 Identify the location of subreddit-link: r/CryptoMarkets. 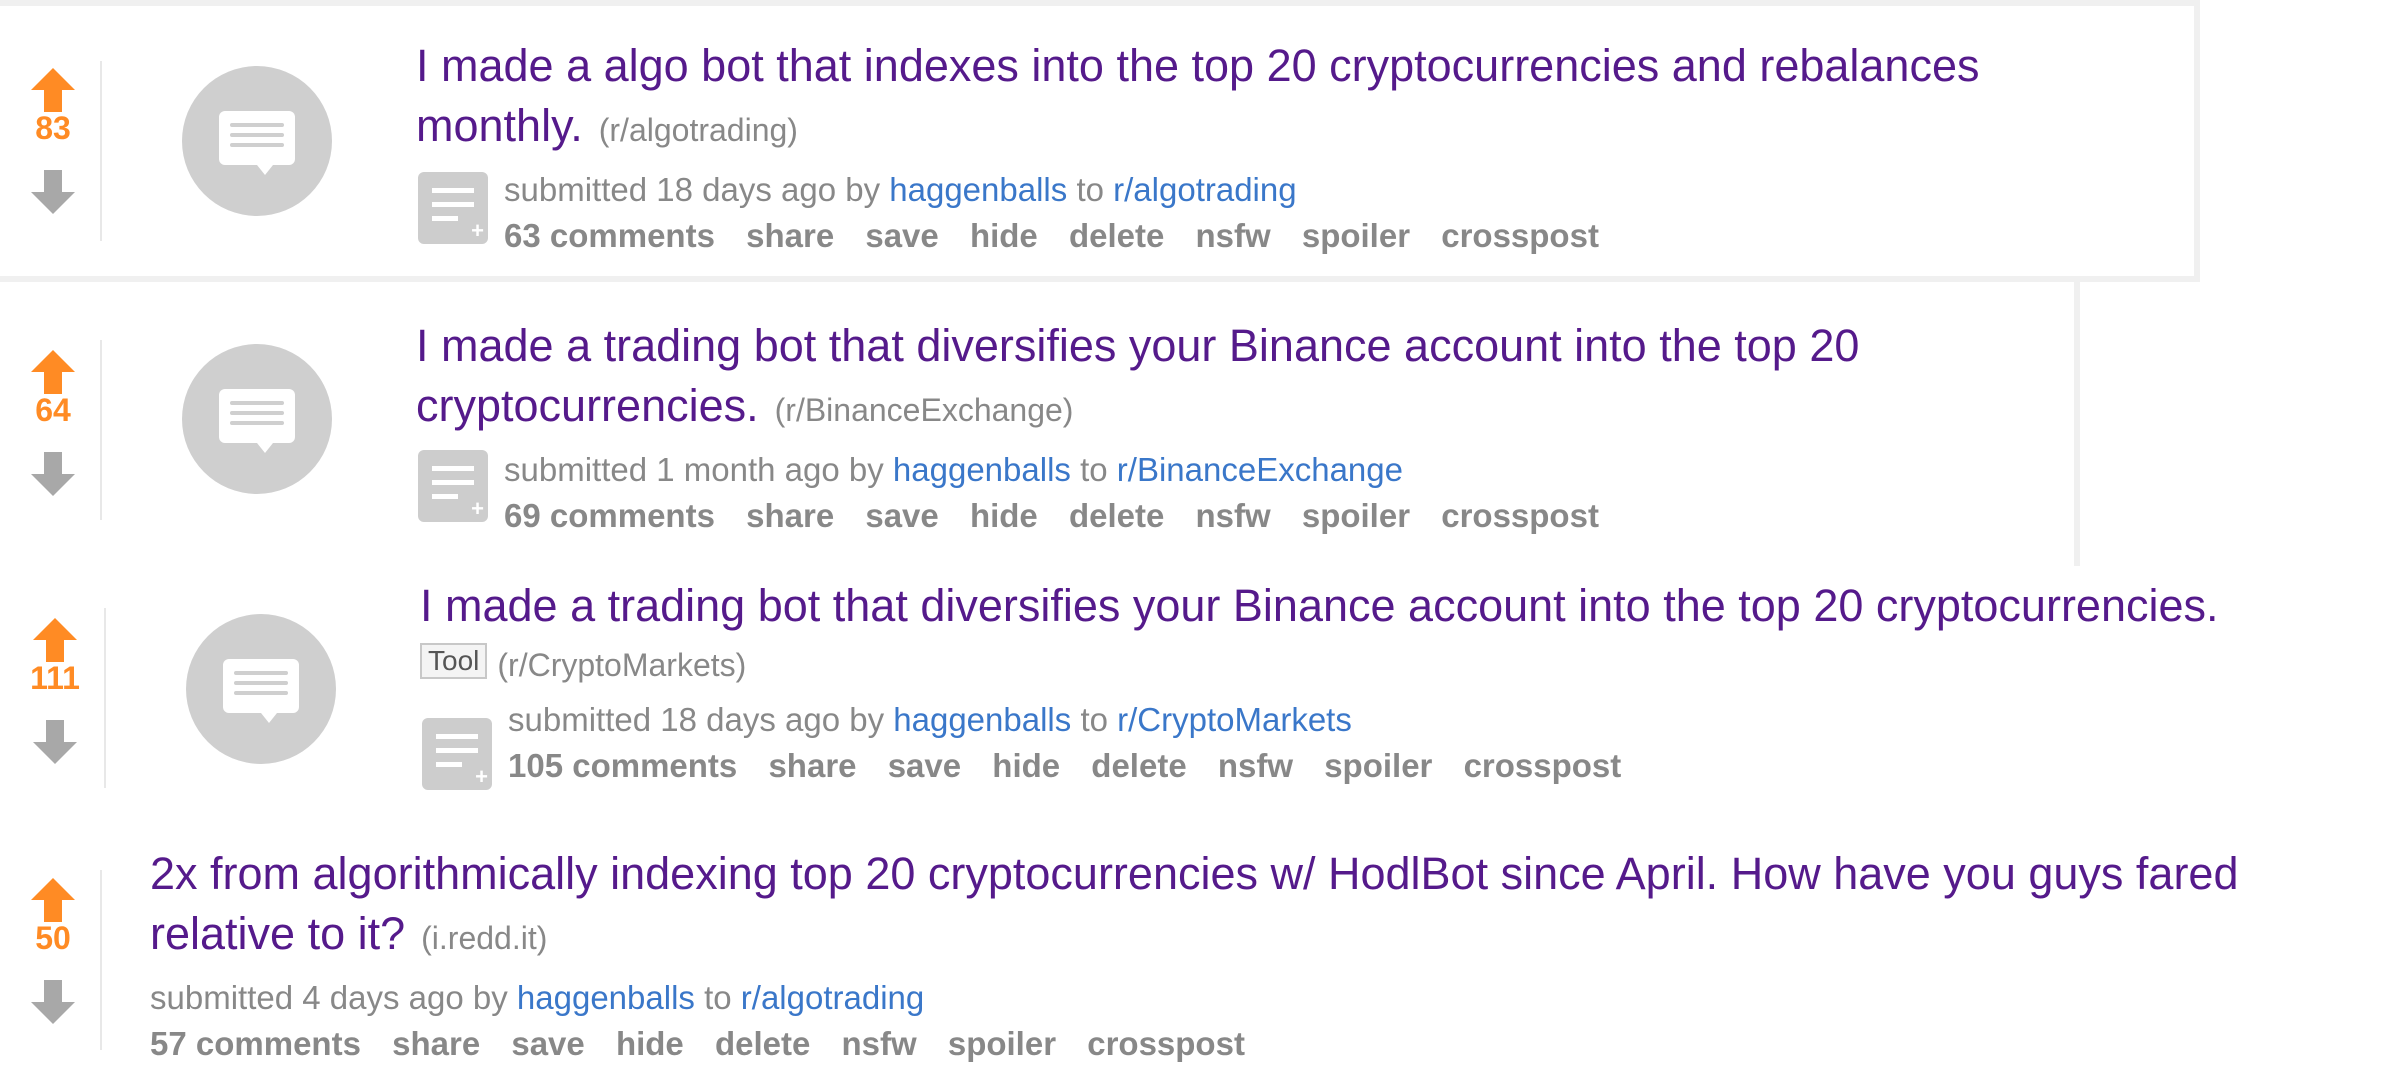
(1234, 719).